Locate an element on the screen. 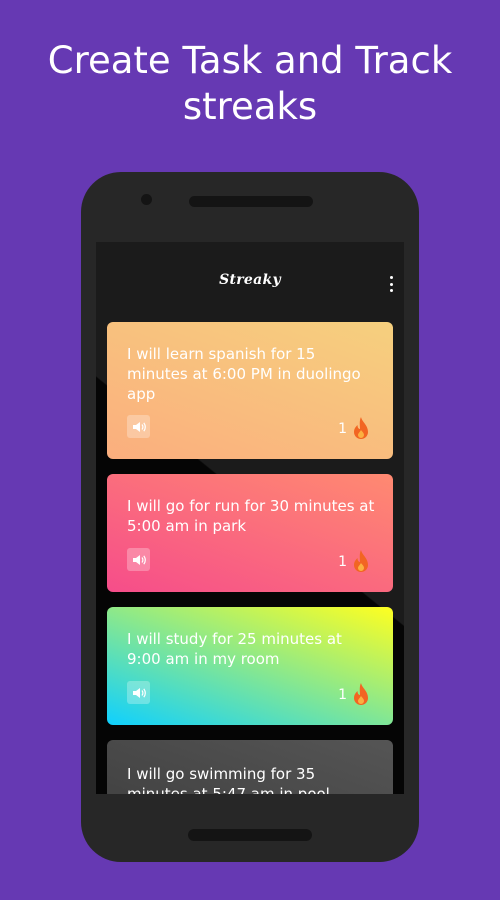 This screenshot has height=900, width=500. headline-line-2: streaks is located at coordinates (250, 106).